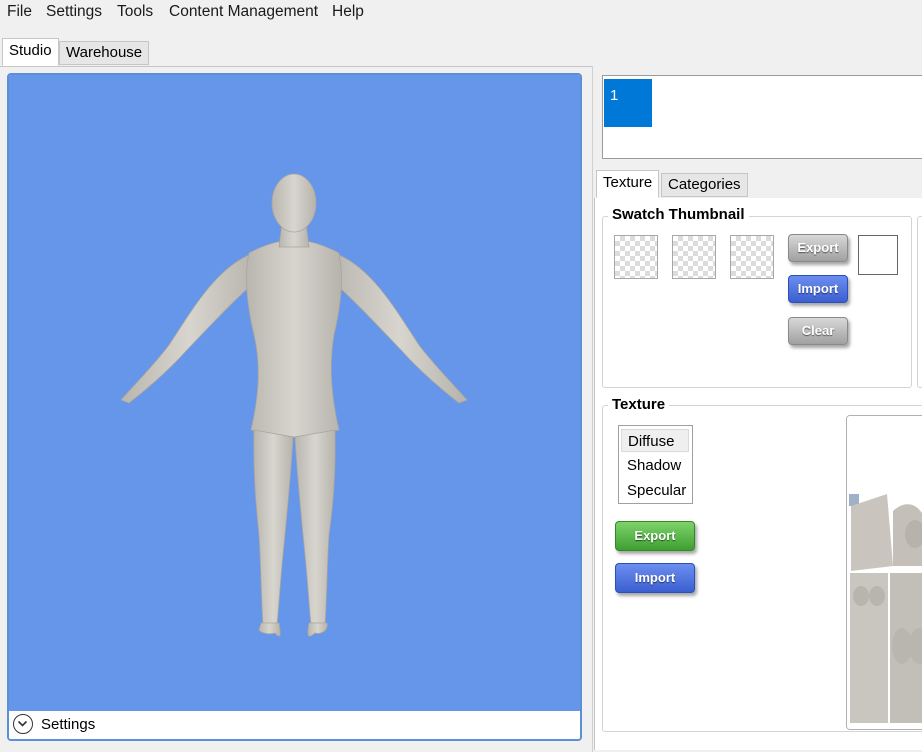 This screenshot has width=922, height=752. I want to click on swatch-item: 1, so click(628, 103).